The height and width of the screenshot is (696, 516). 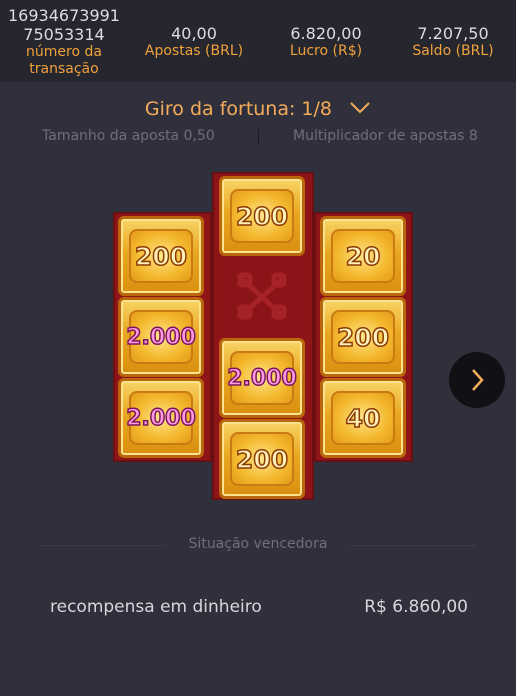 I want to click on reel-tile: 40, so click(x=363, y=418).